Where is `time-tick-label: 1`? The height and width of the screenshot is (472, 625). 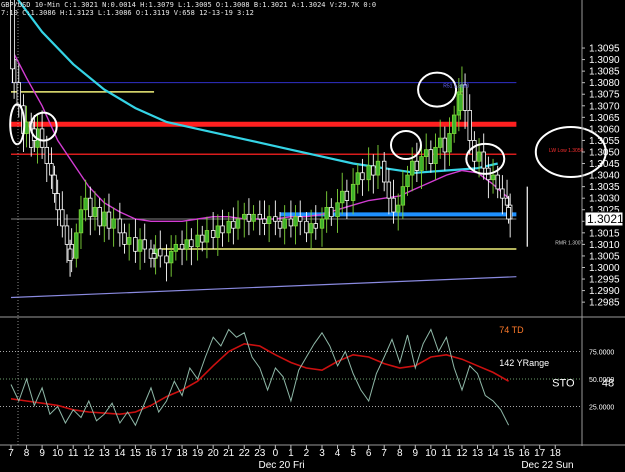
time-tick-label: 1 is located at coordinates (291, 453).